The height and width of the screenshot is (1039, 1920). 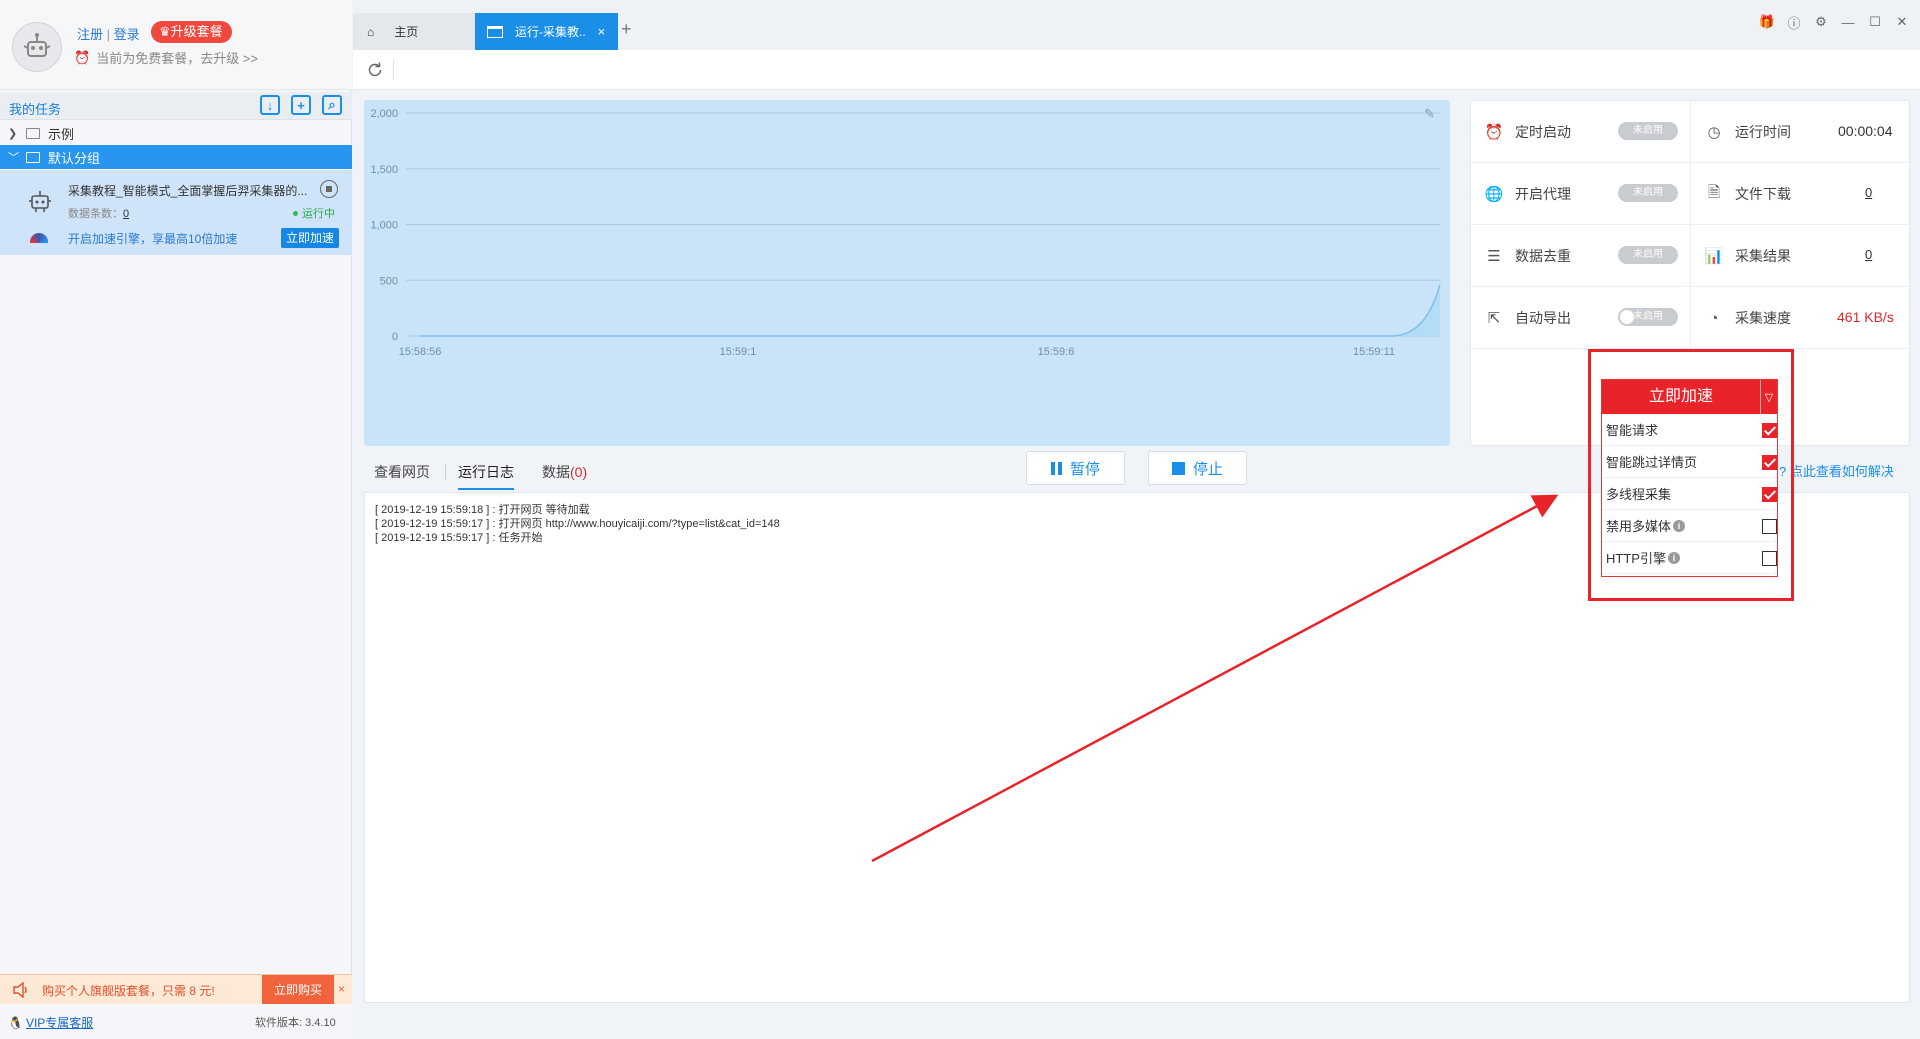 I want to click on upgrade-badge: ♛升级套餐, so click(x=191, y=32).